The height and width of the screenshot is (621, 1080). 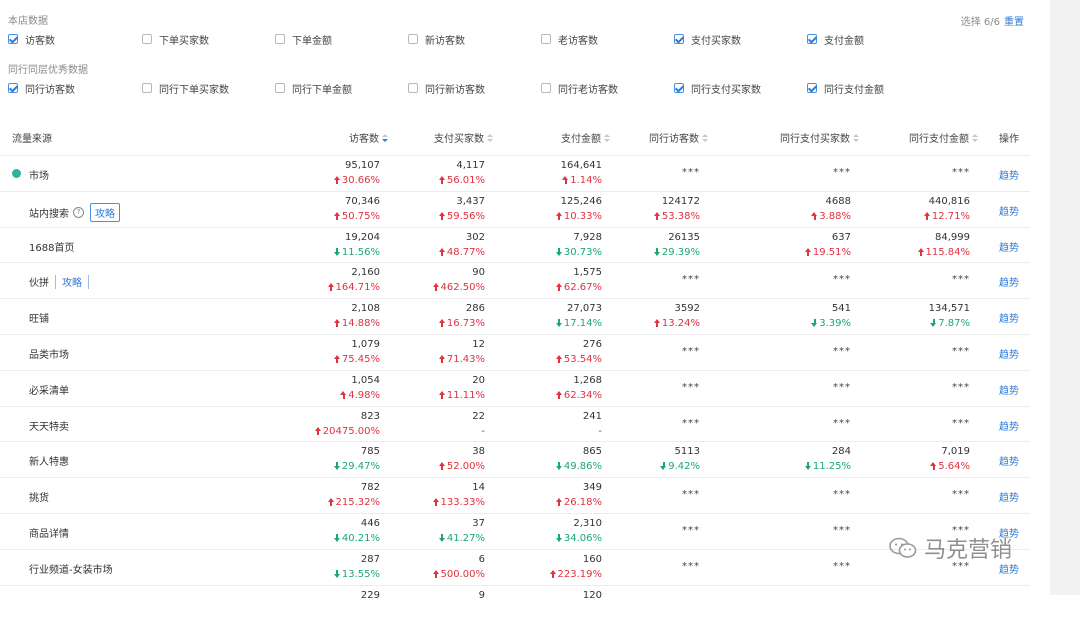 I want to click on store-checkbox-0: 访客数, so click(x=31, y=39).